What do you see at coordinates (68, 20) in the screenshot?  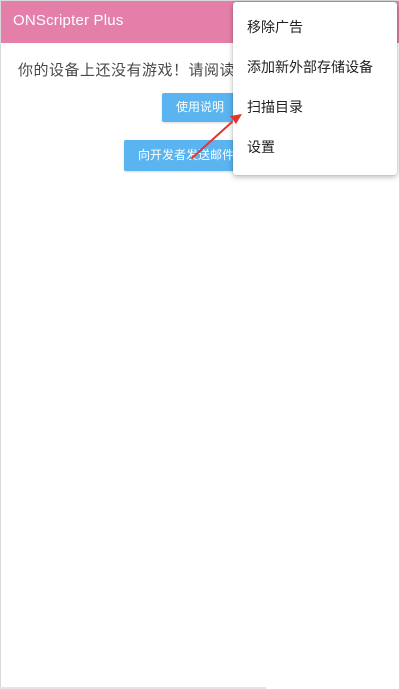 I see `app-title: ONScripter Plus` at bounding box center [68, 20].